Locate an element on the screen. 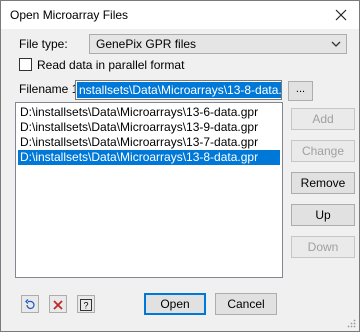 Image resolution: width=360 pixels, height=332 pixels. x-icon is located at coordinates (58, 305).